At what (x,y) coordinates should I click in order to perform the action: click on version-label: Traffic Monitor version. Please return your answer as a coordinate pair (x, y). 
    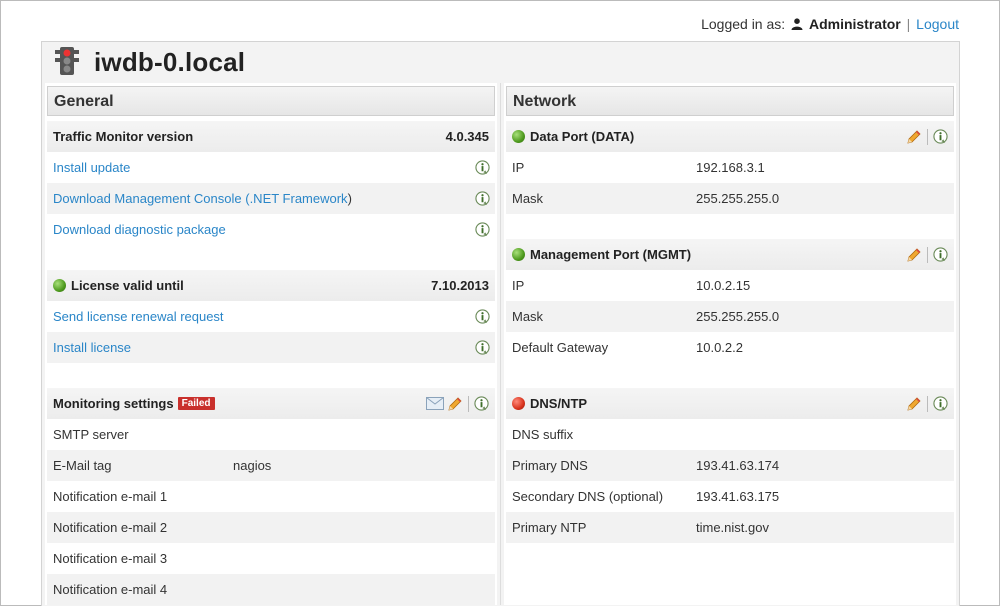
    Looking at the image, I should click on (123, 136).